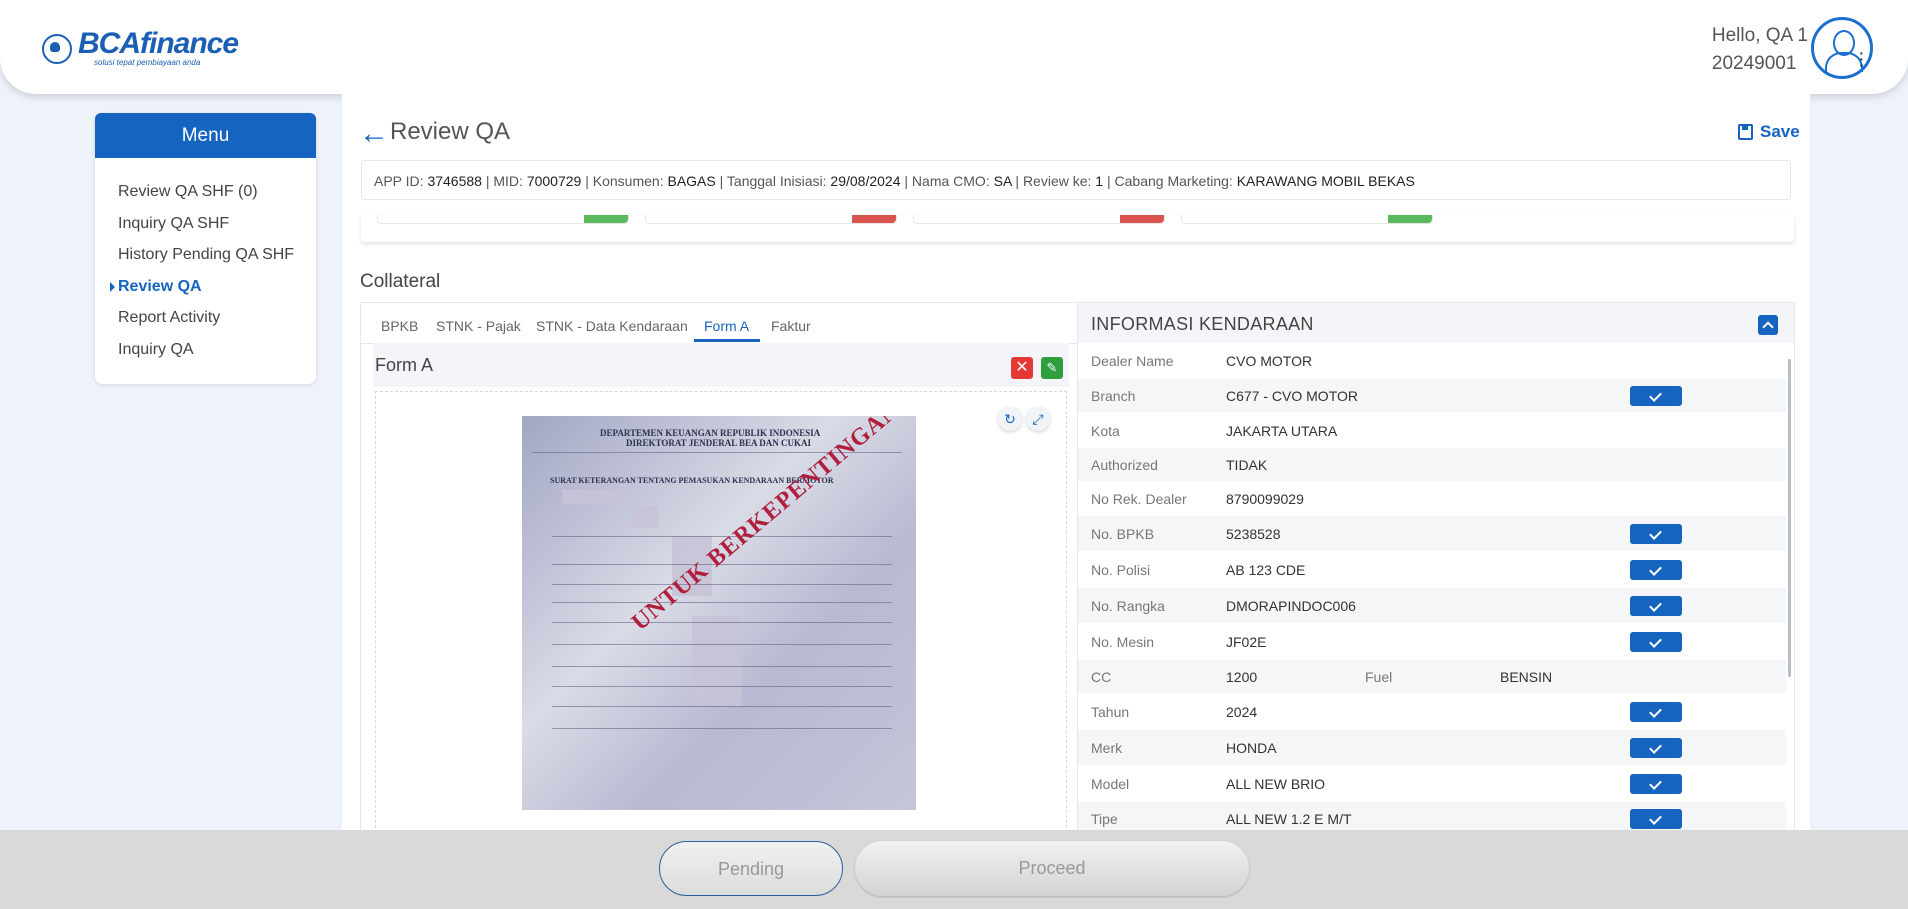 Image resolution: width=1908 pixels, height=909 pixels. I want to click on form-title: Form A, so click(404, 365).